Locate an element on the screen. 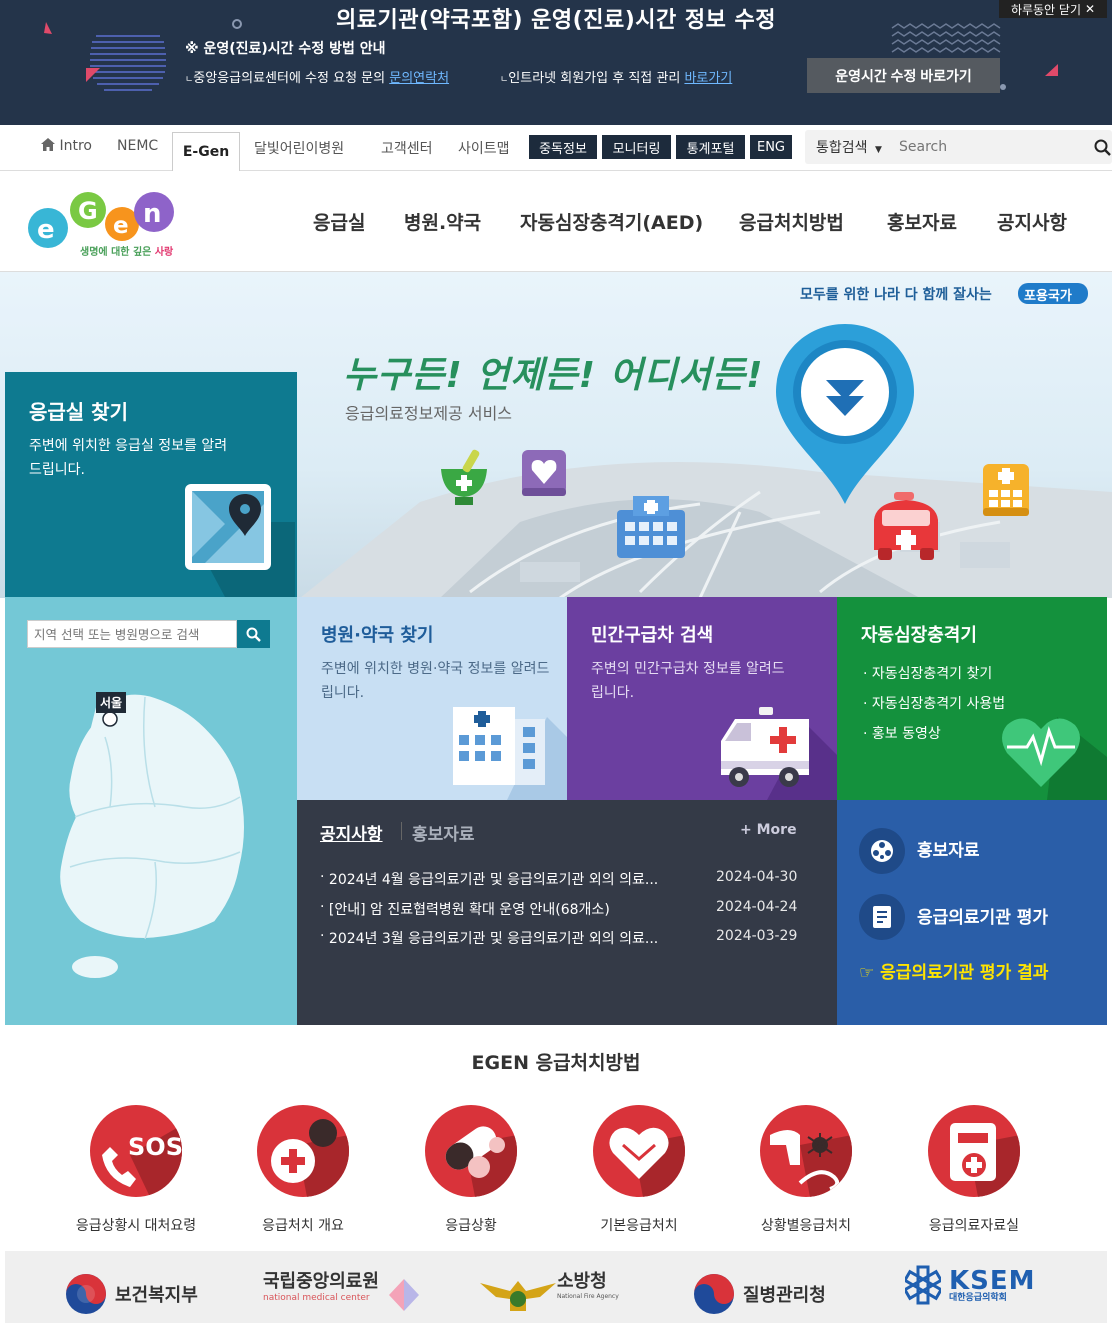  hero-slogan-badge: 포용국가 is located at coordinates (1048, 296).